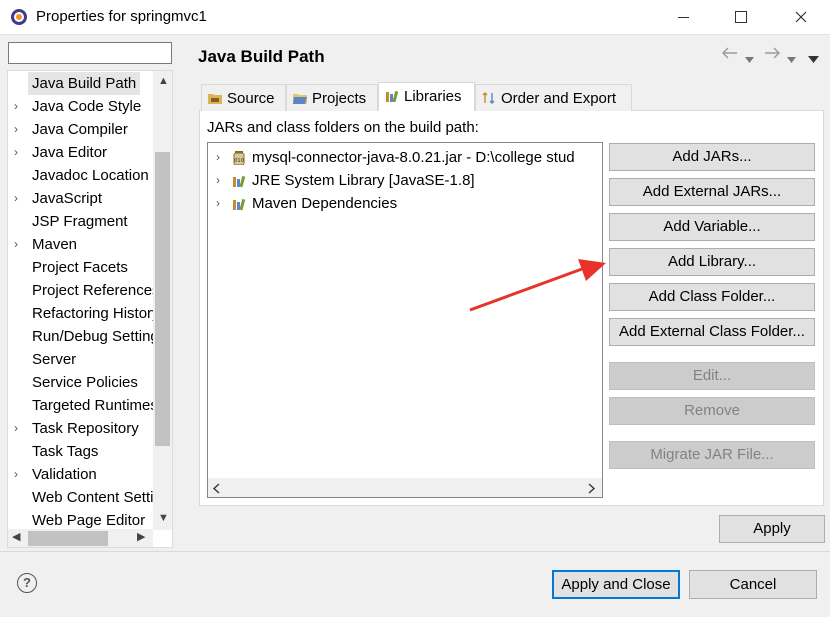  Describe the element at coordinates (730, 54) in the screenshot. I see `back-icon` at that location.